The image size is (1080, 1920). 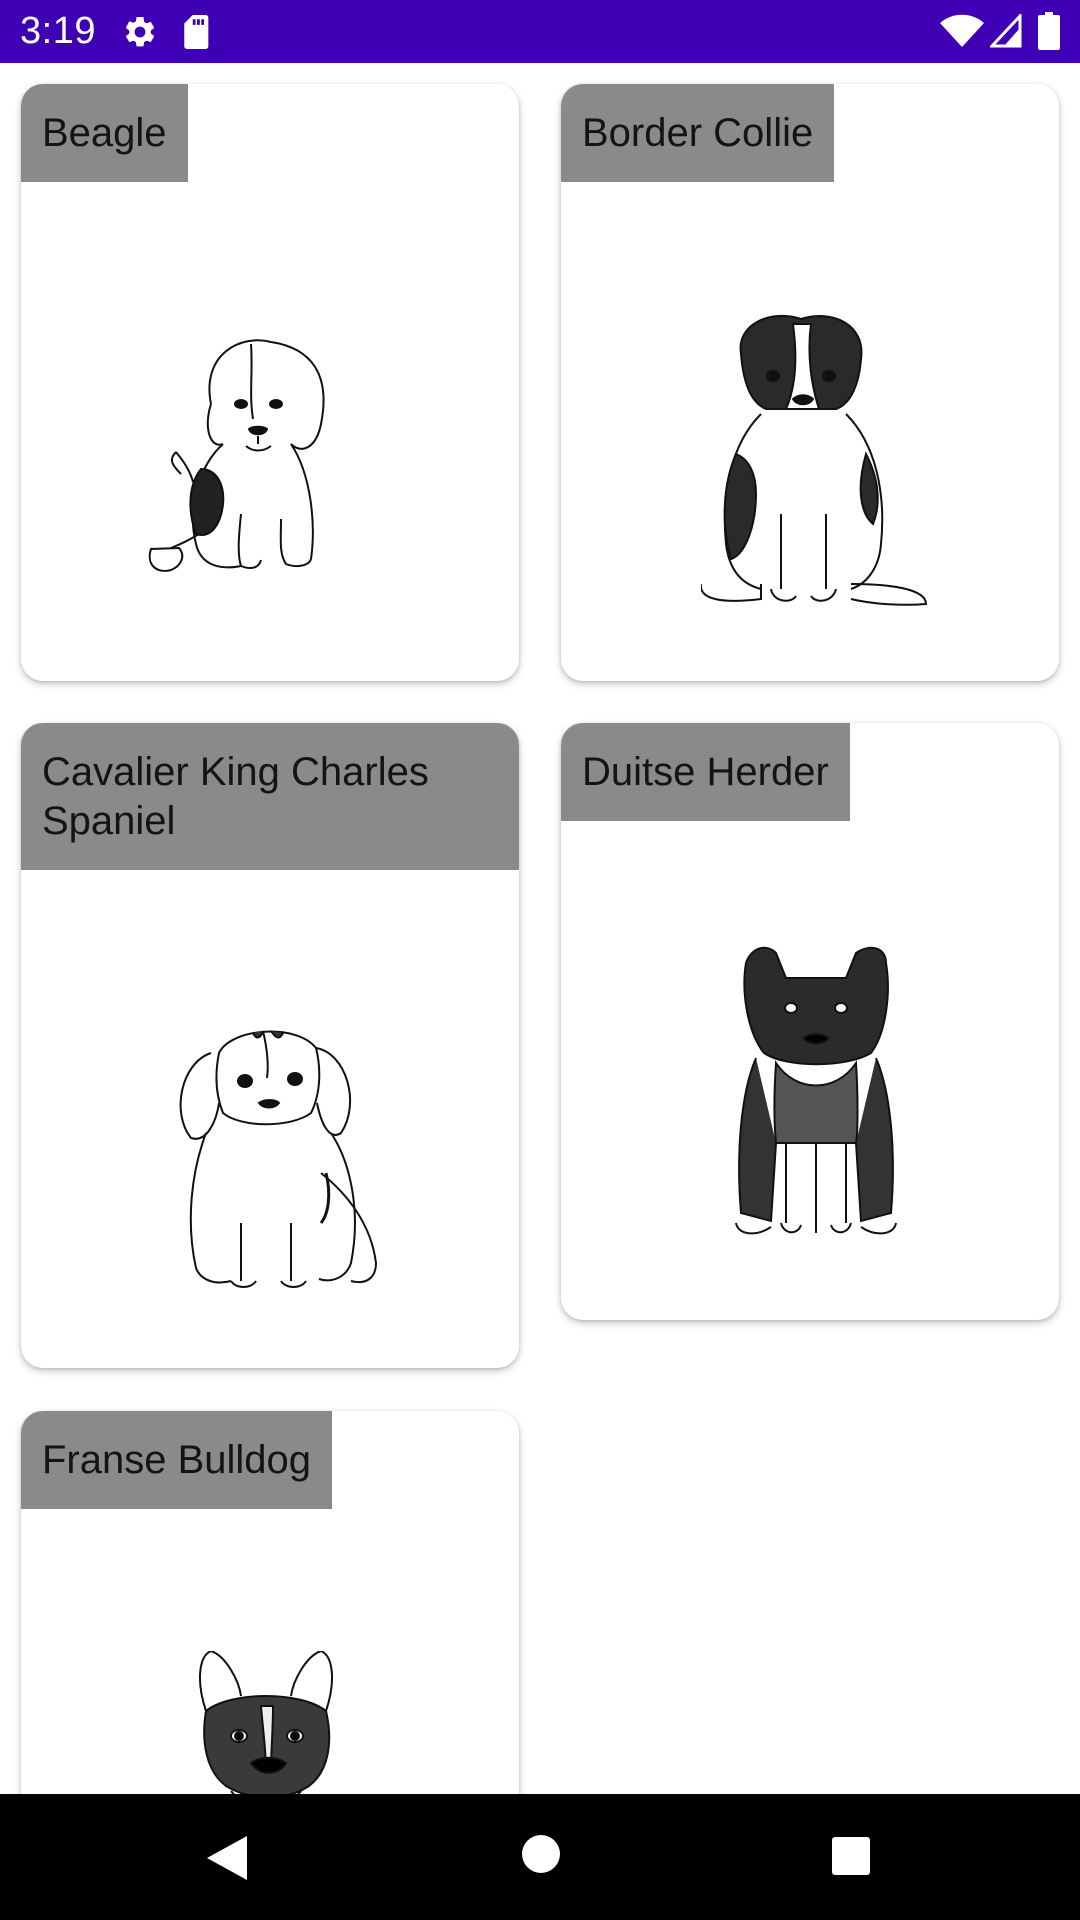 I want to click on system-nav-bar, so click(x=540, y=1857).